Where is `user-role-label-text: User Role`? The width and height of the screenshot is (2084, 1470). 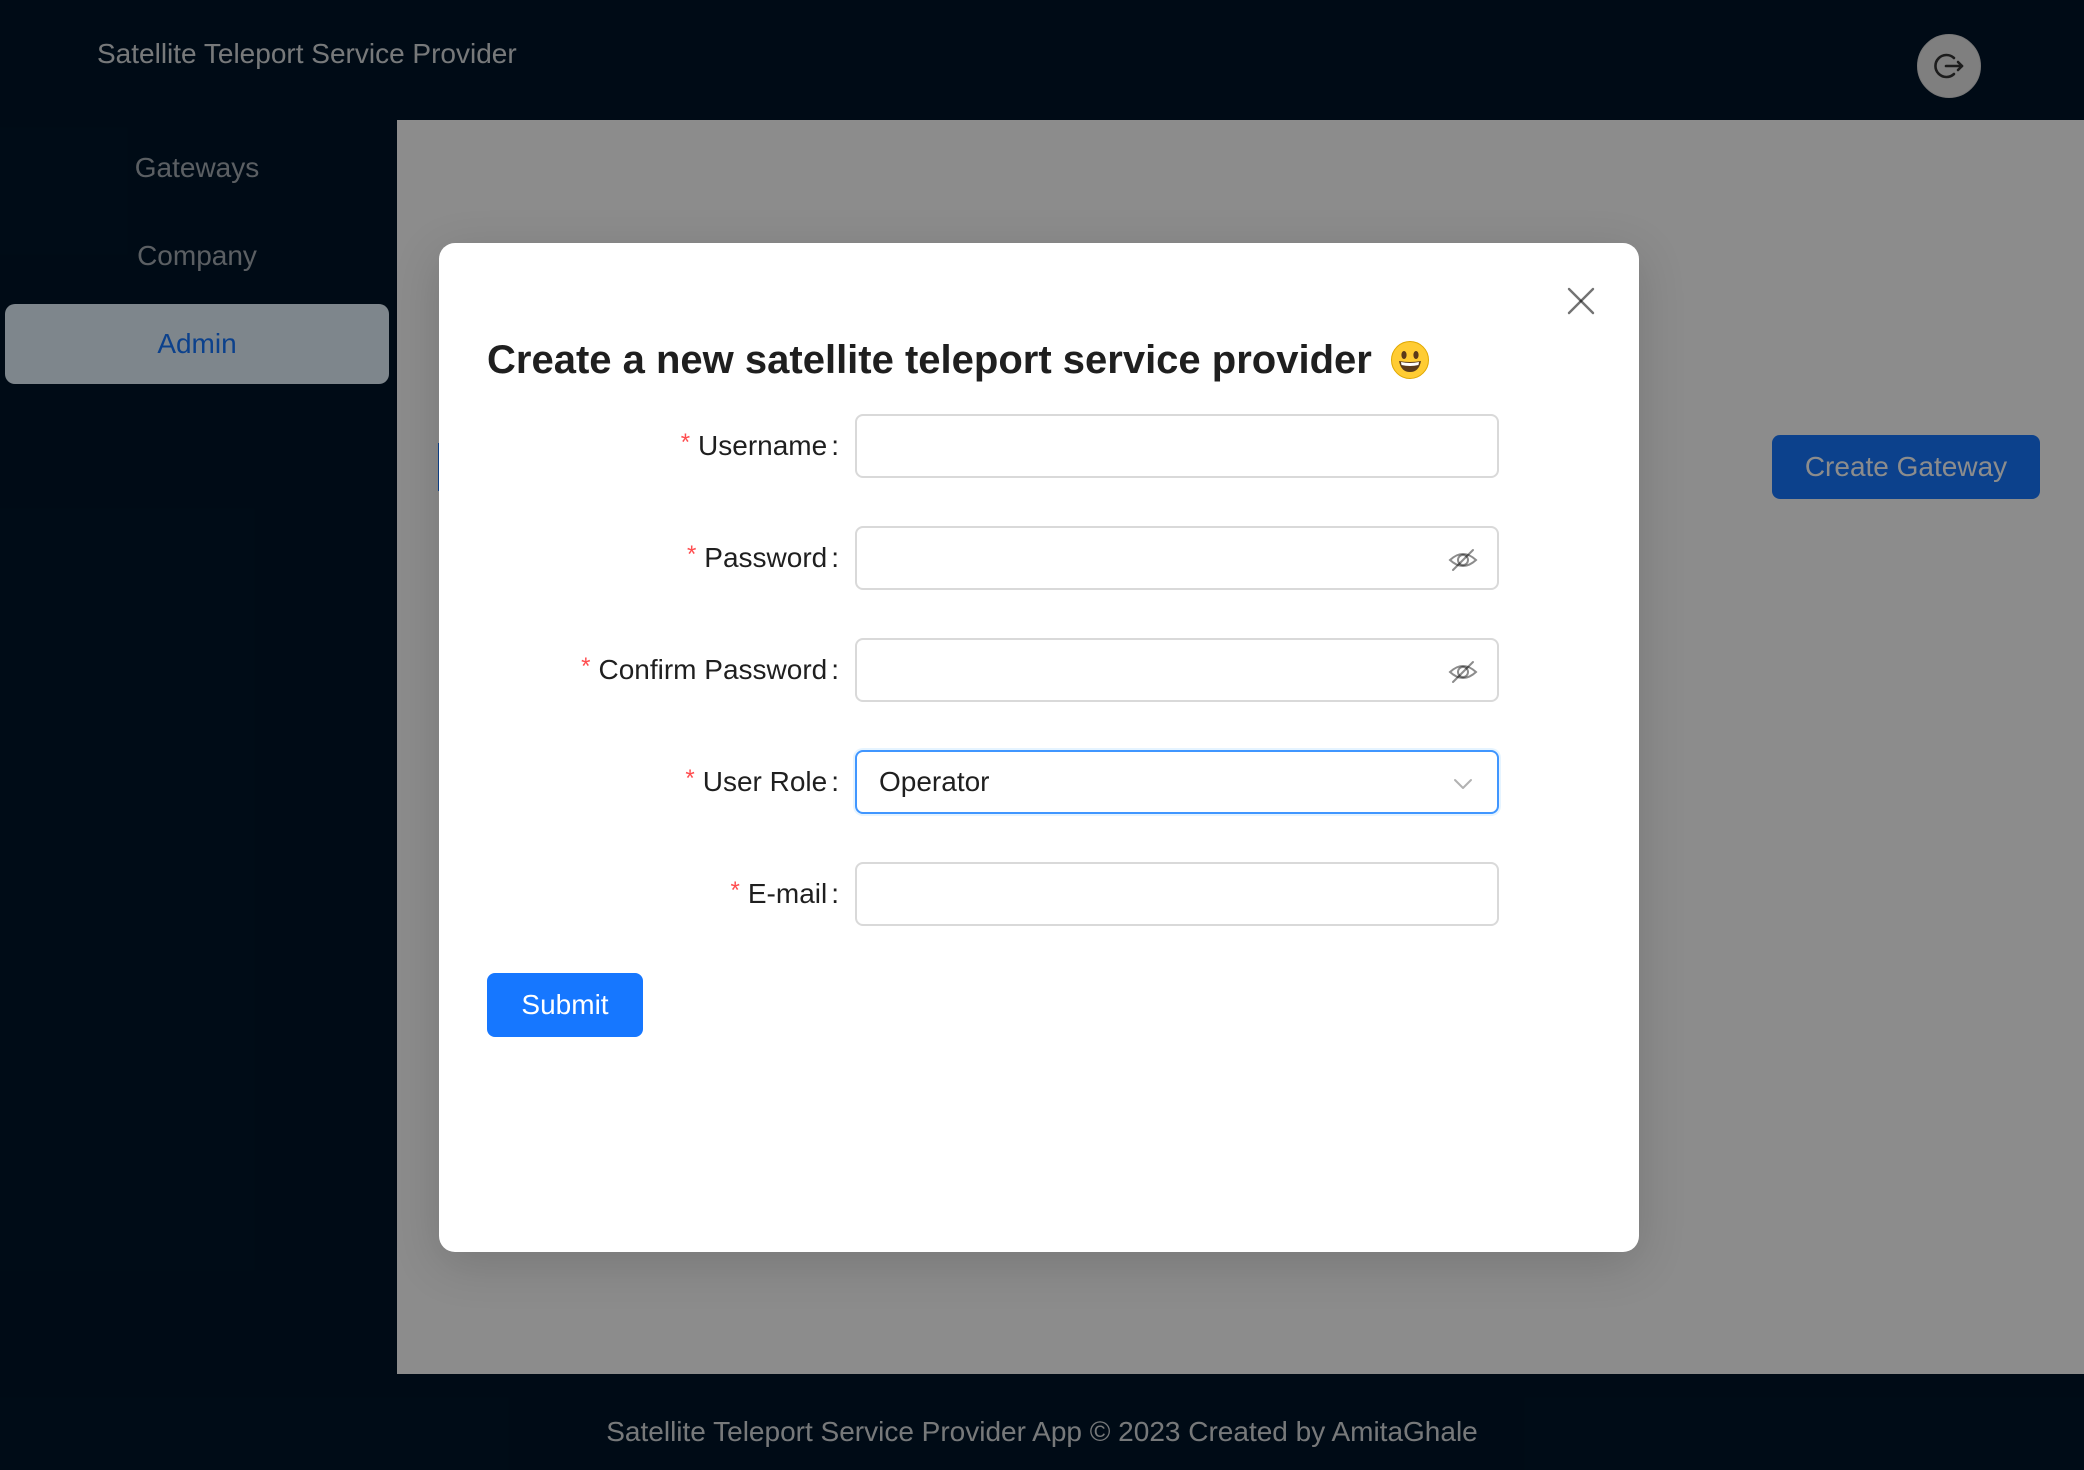
user-role-label-text: User Role is located at coordinates (765, 781).